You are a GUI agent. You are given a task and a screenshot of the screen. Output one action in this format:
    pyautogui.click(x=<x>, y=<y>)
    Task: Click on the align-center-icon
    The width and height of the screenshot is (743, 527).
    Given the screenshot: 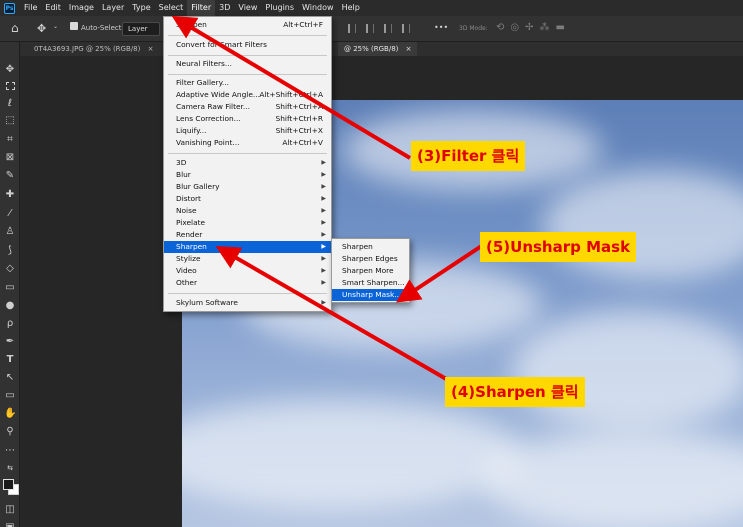 What is the action you would take?
    pyautogui.click(x=370, y=28)
    